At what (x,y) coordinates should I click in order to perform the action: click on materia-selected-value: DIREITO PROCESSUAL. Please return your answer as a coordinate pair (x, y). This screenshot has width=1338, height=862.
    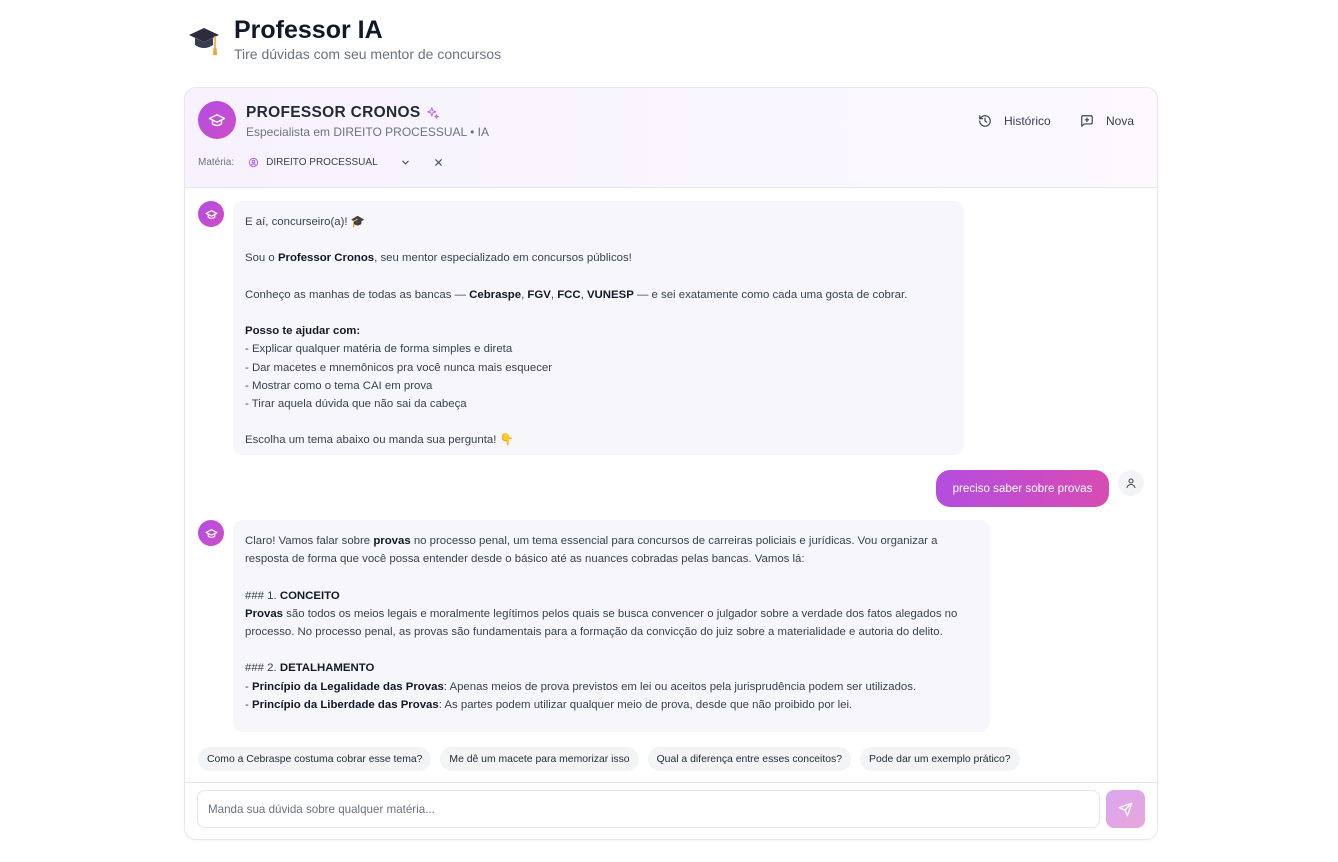
    Looking at the image, I should click on (322, 162).